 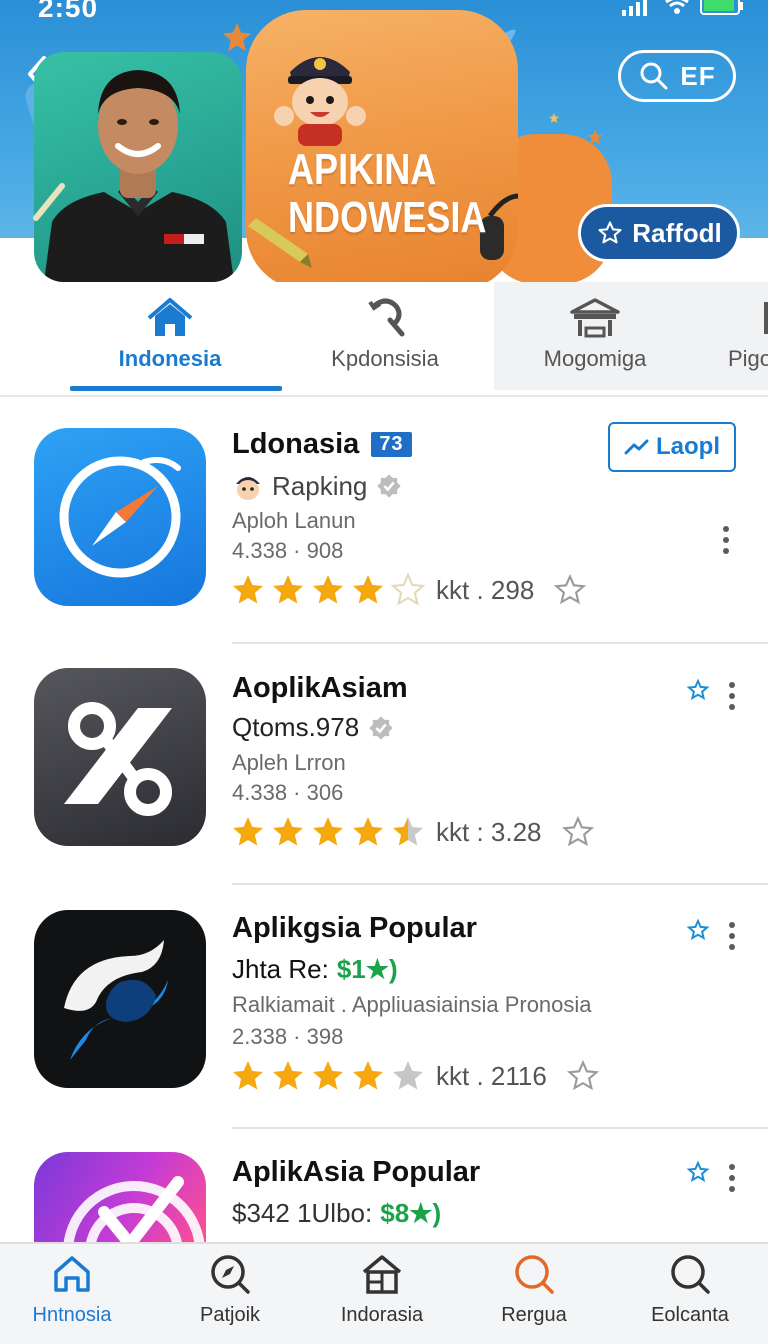 I want to click on nav-item-rergua: Rergua, so click(x=534, y=1289).